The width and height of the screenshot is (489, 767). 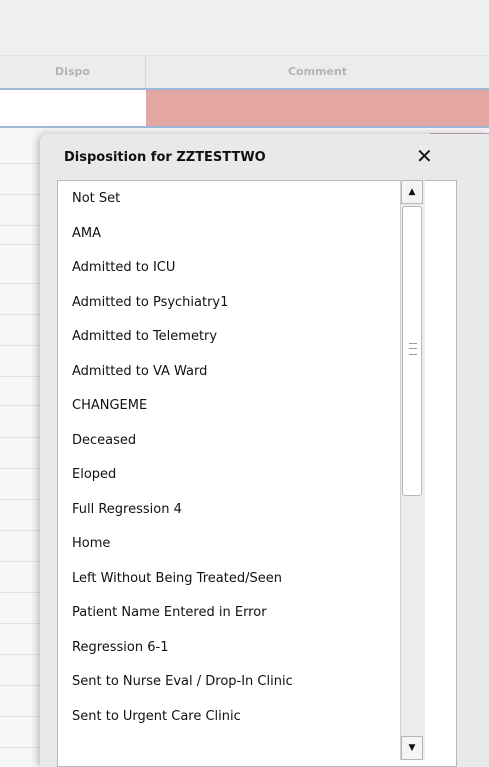 What do you see at coordinates (317, 108) in the screenshot?
I see `selected-row-comment-cell` at bounding box center [317, 108].